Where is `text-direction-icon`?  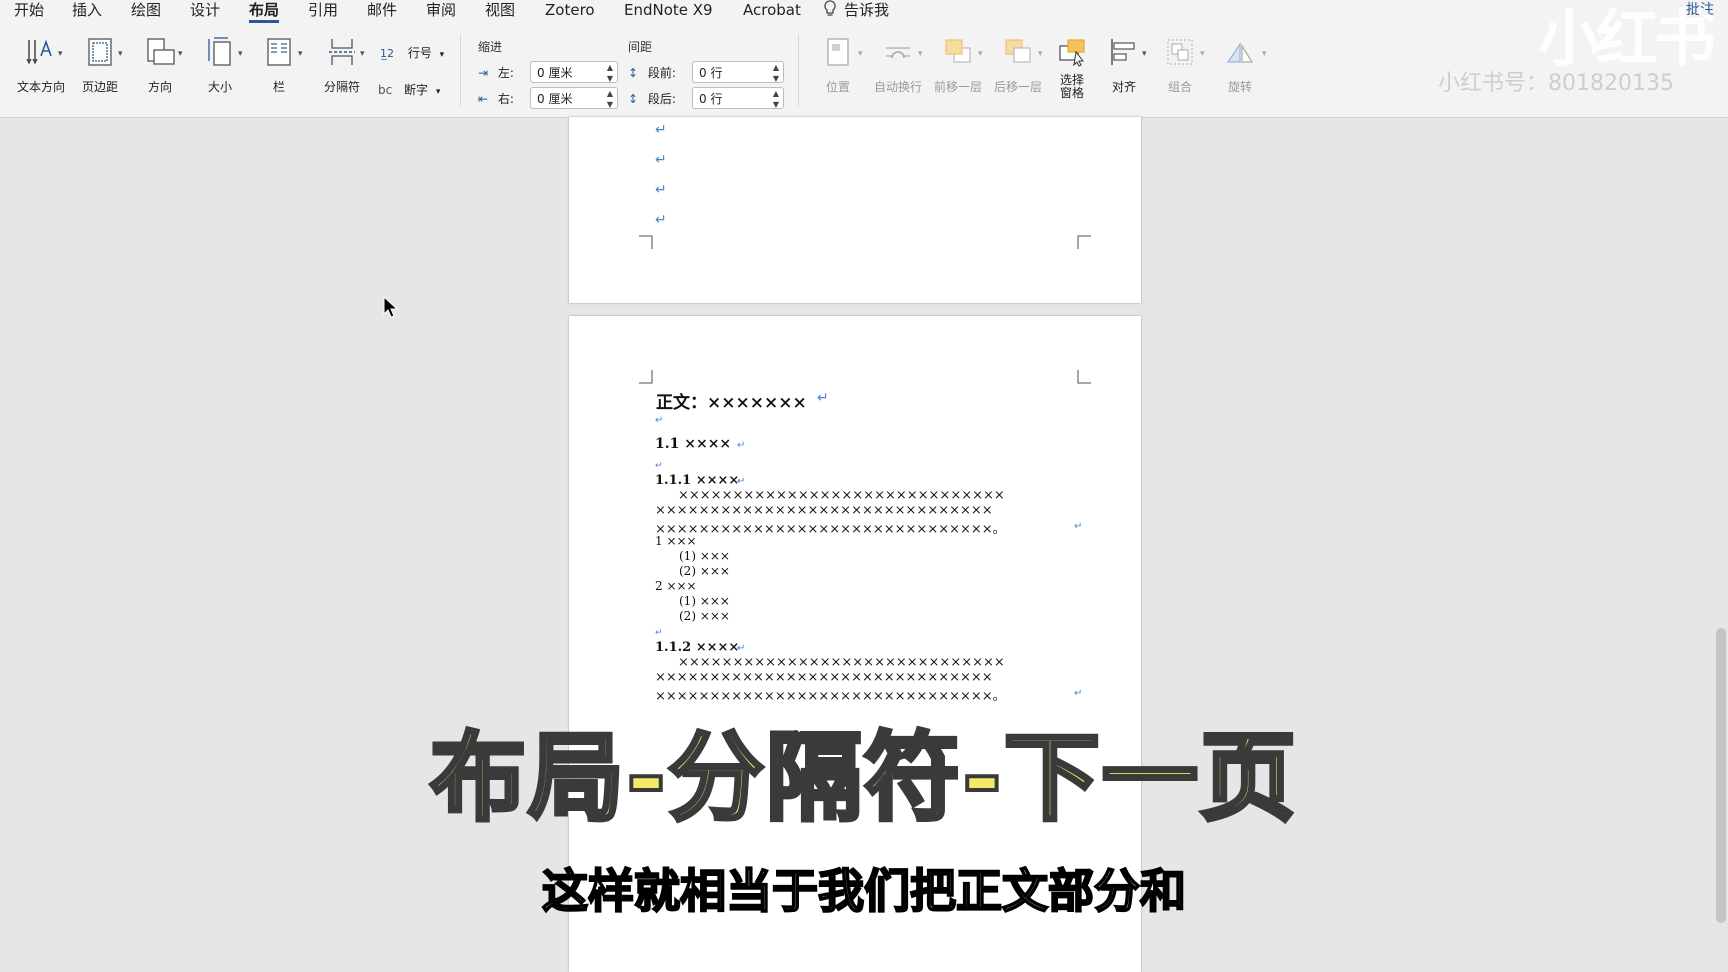
text-direction-icon is located at coordinates (41, 52).